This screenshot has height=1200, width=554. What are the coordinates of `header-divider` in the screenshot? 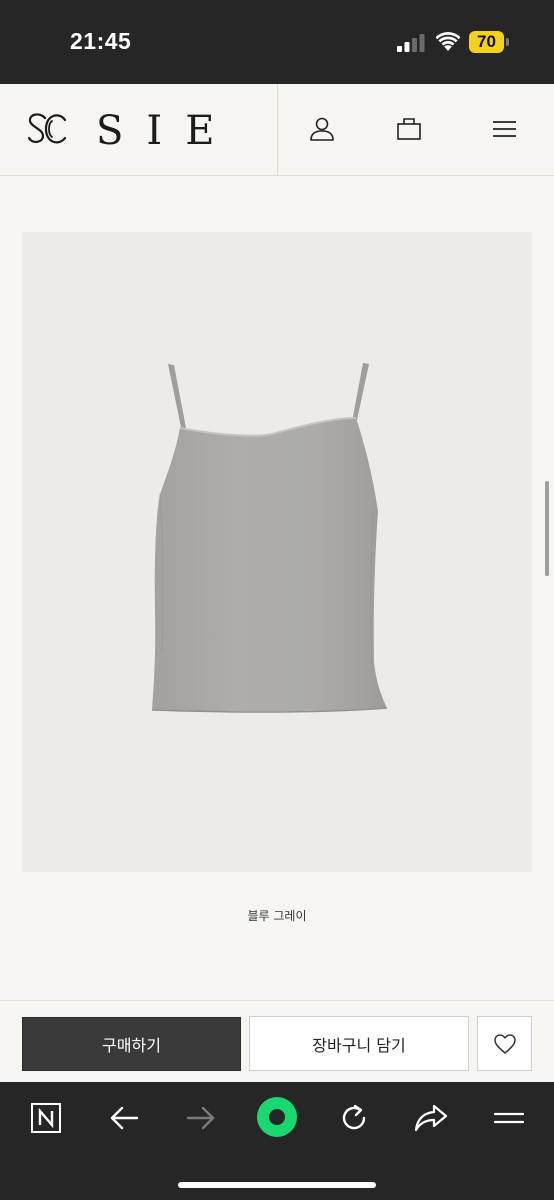 It's located at (277, 130).